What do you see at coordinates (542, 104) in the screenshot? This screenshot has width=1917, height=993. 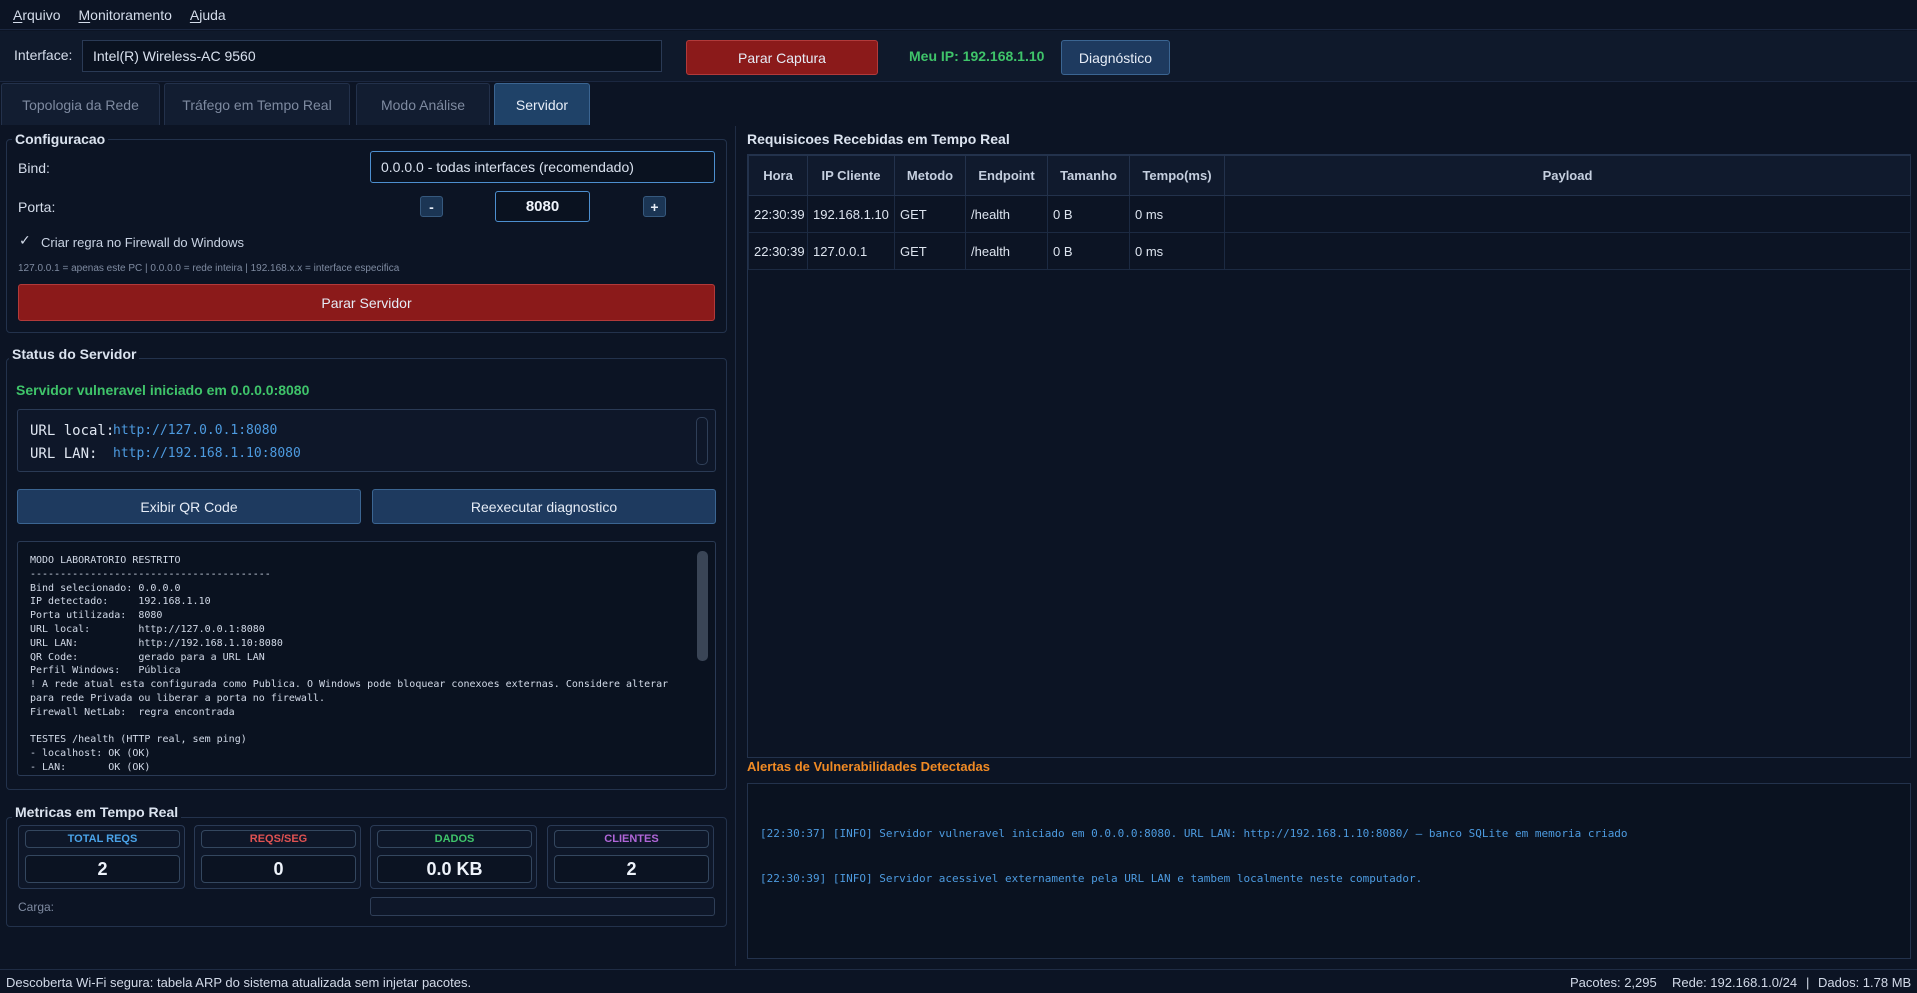 I see `tab-servidor: Servidor` at bounding box center [542, 104].